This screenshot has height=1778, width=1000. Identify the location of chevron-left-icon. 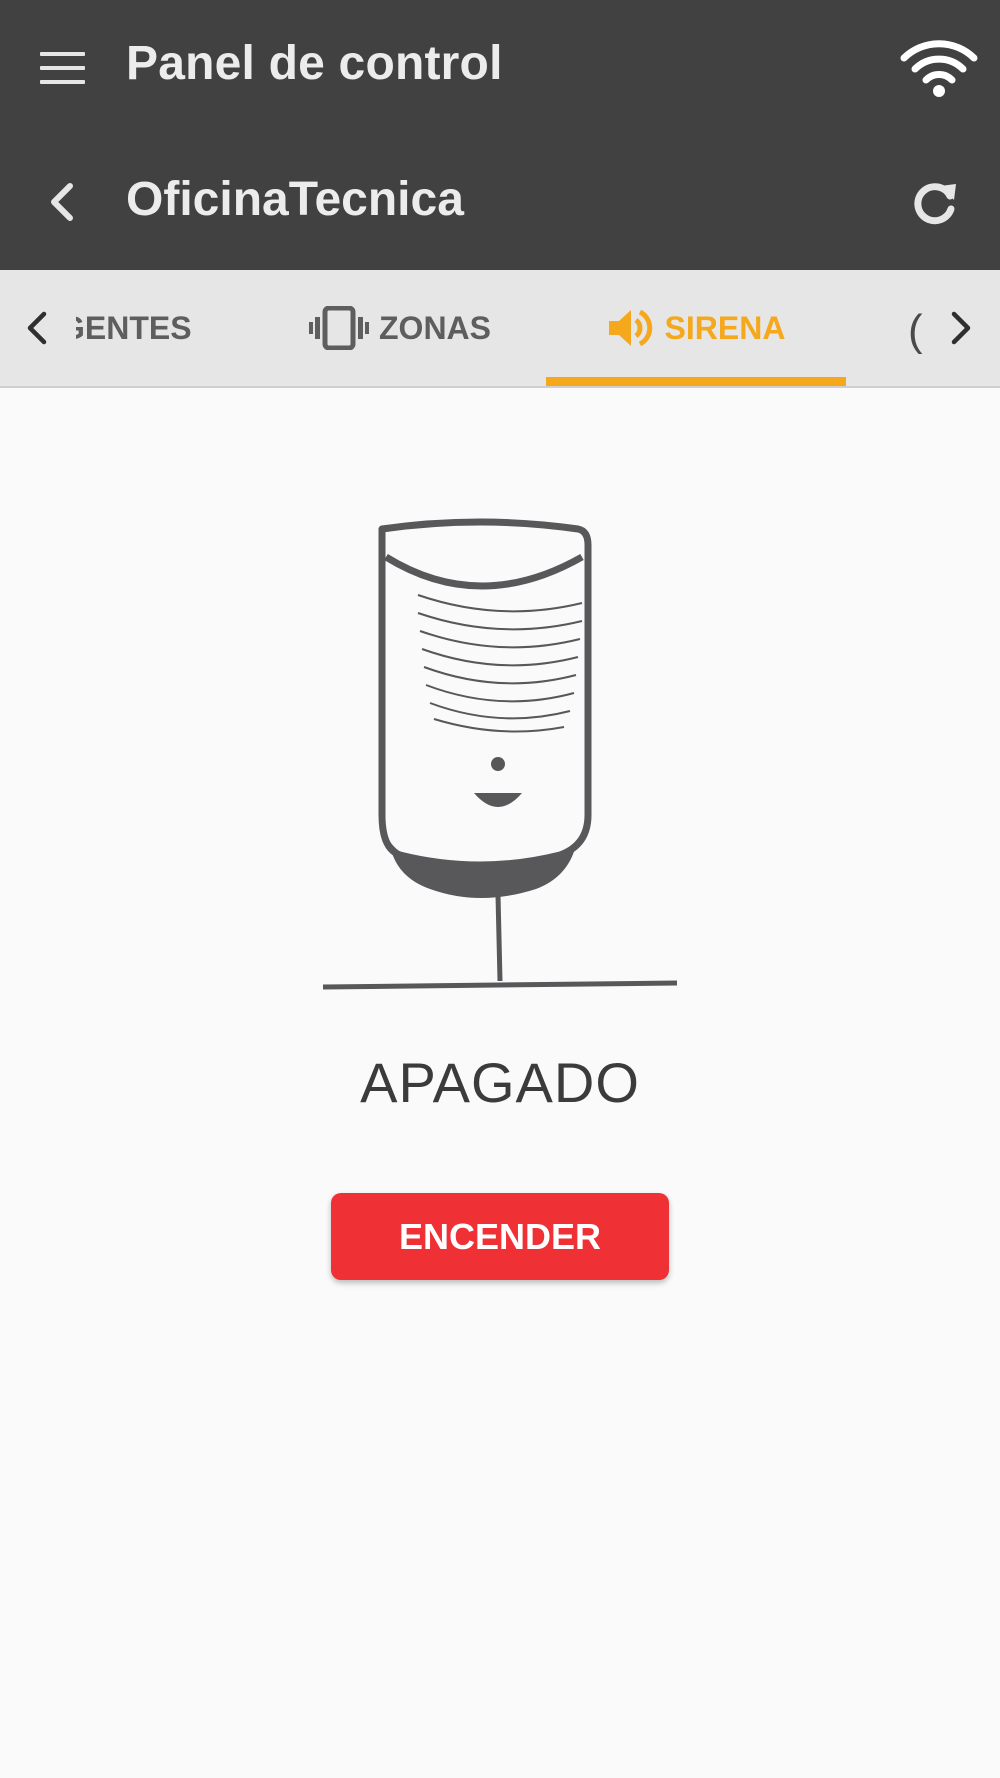
(62, 202).